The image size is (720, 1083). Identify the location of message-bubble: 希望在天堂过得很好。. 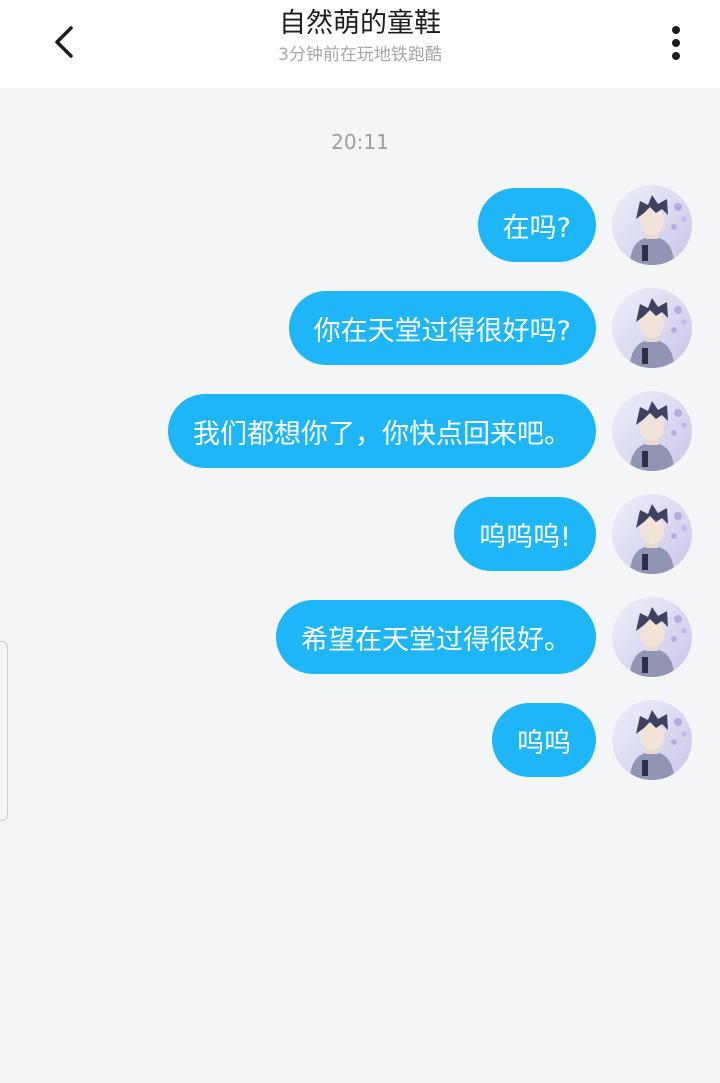
(436, 637).